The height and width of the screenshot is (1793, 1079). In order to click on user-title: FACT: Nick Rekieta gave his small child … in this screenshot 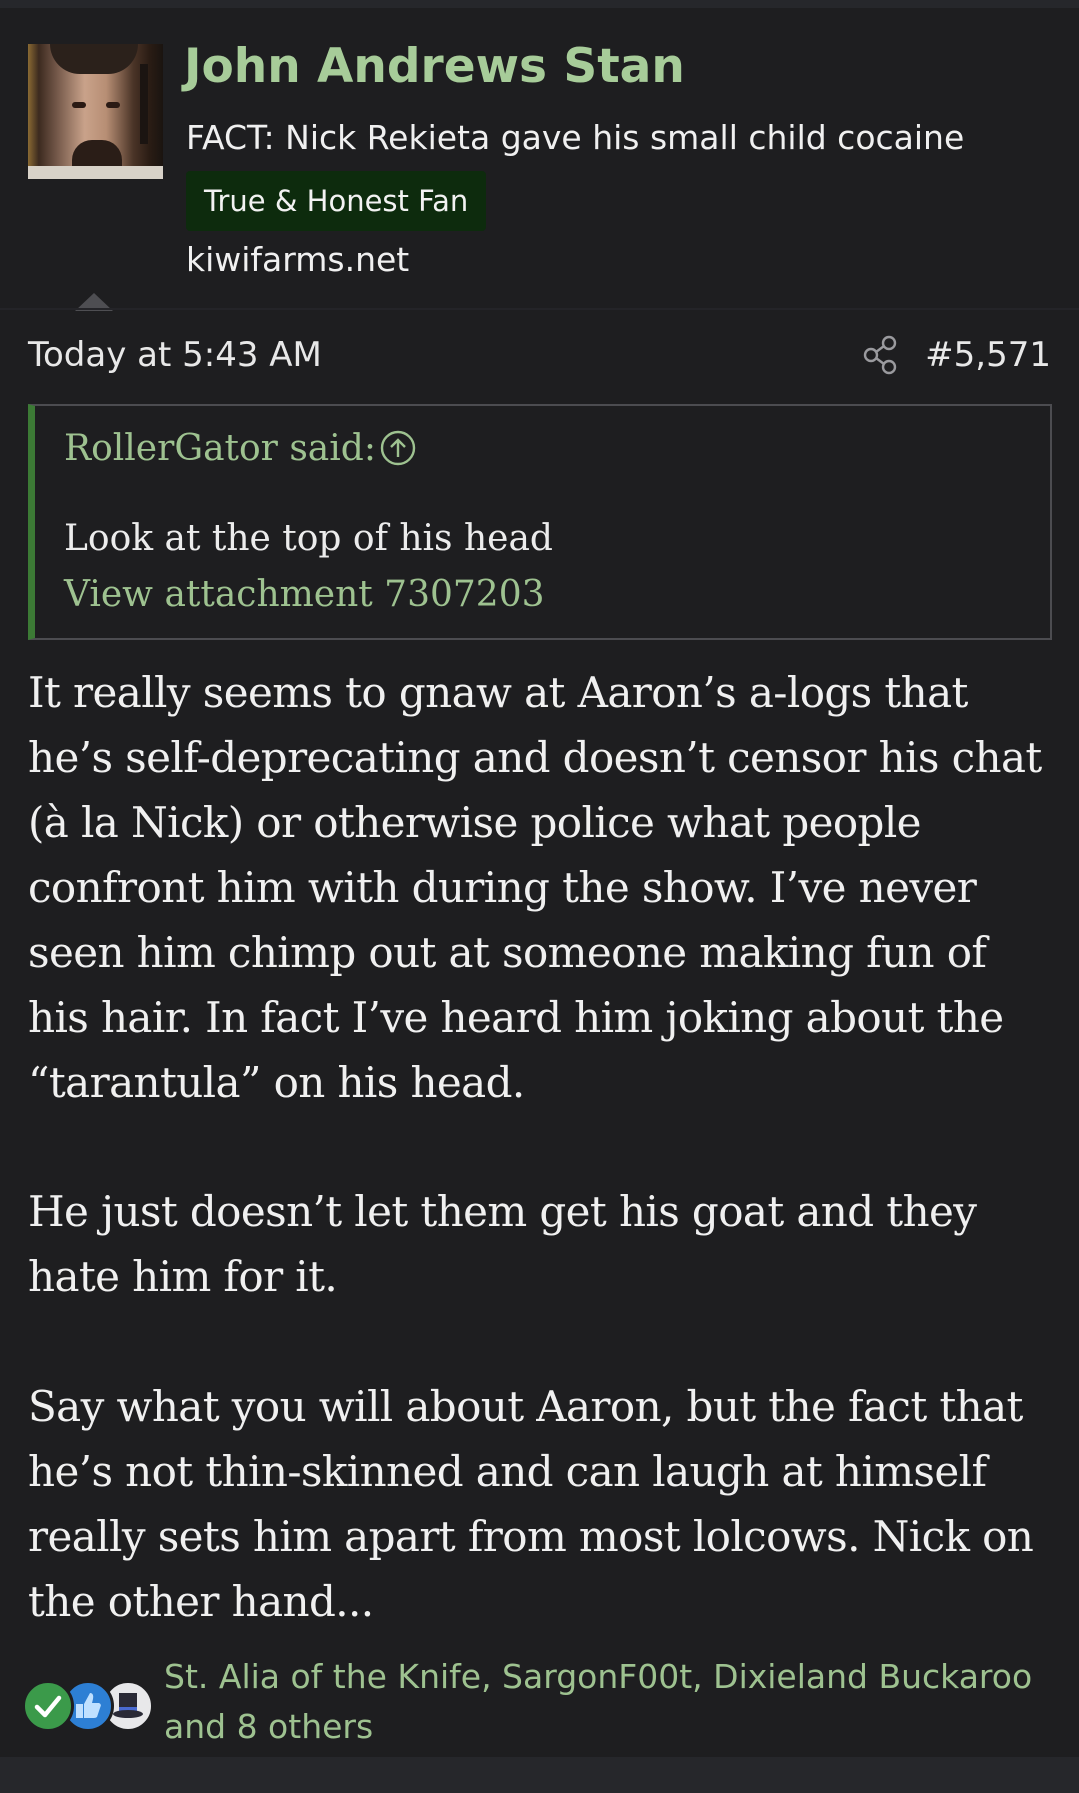, I will do `click(575, 137)`.